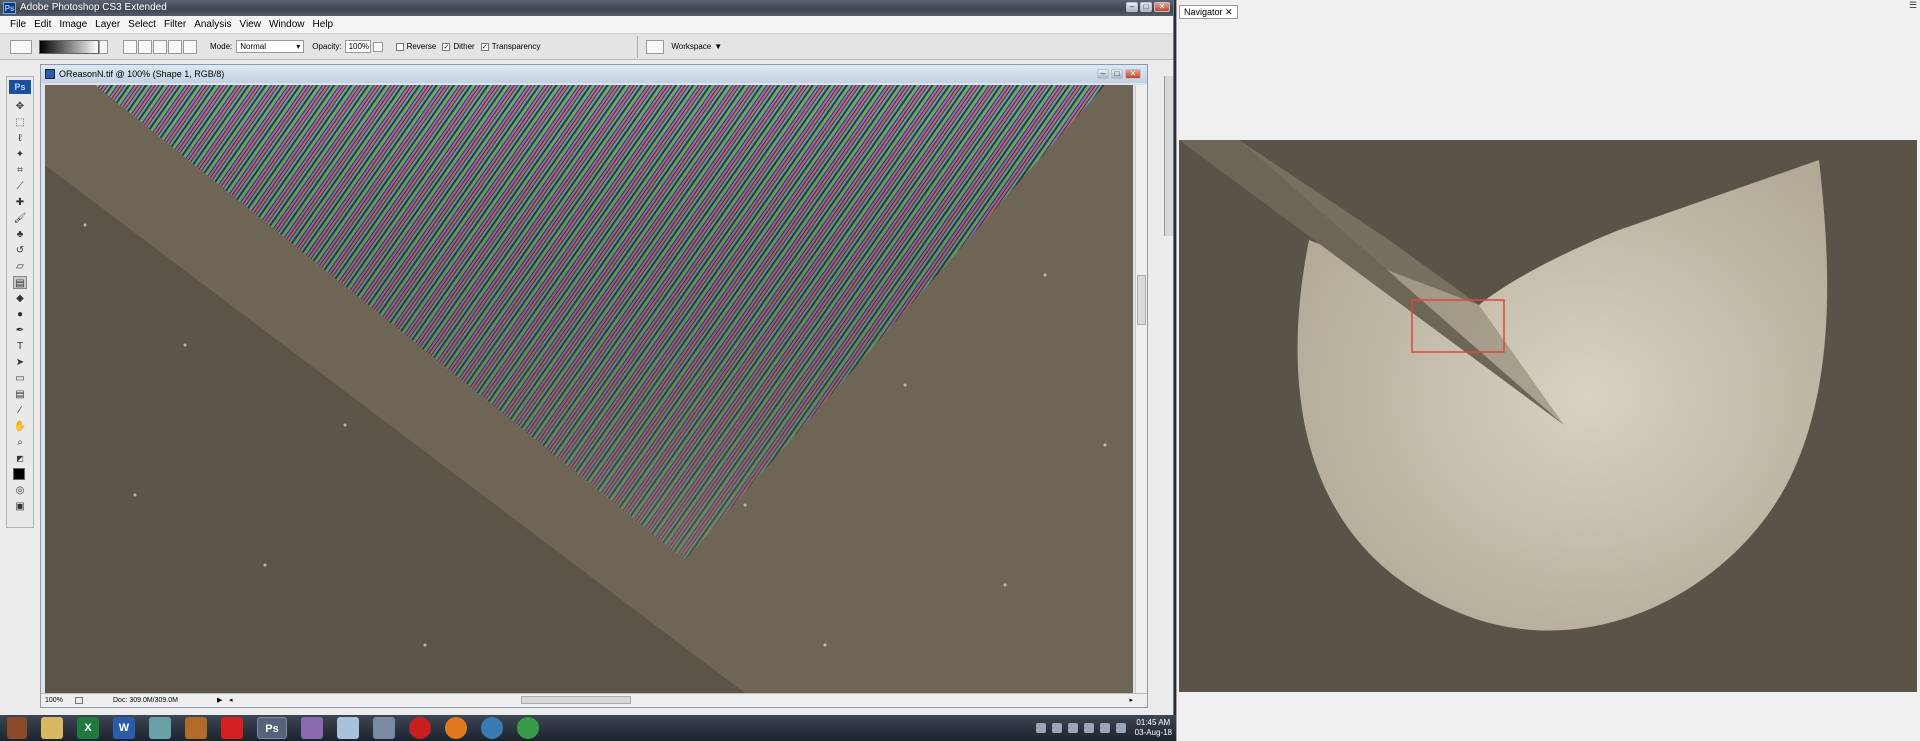 The width and height of the screenshot is (1920, 741). Describe the element at coordinates (196, 728) in the screenshot. I see `beer-icon` at that location.